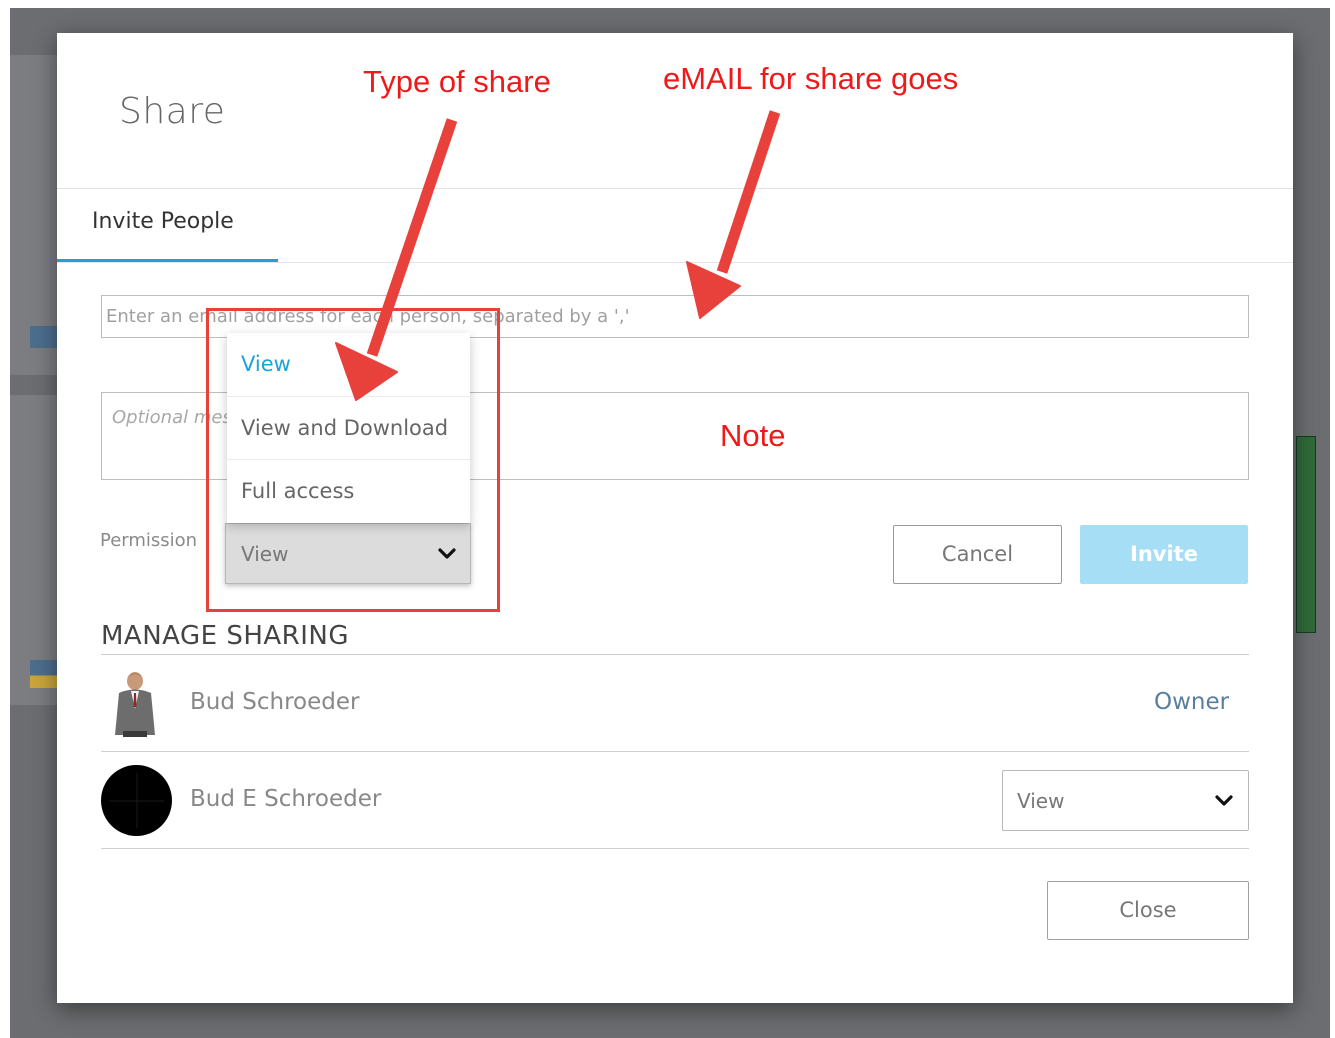 Image resolution: width=1335 pixels, height=1038 pixels. What do you see at coordinates (44, 337) in the screenshot?
I see `folder-icon` at bounding box center [44, 337].